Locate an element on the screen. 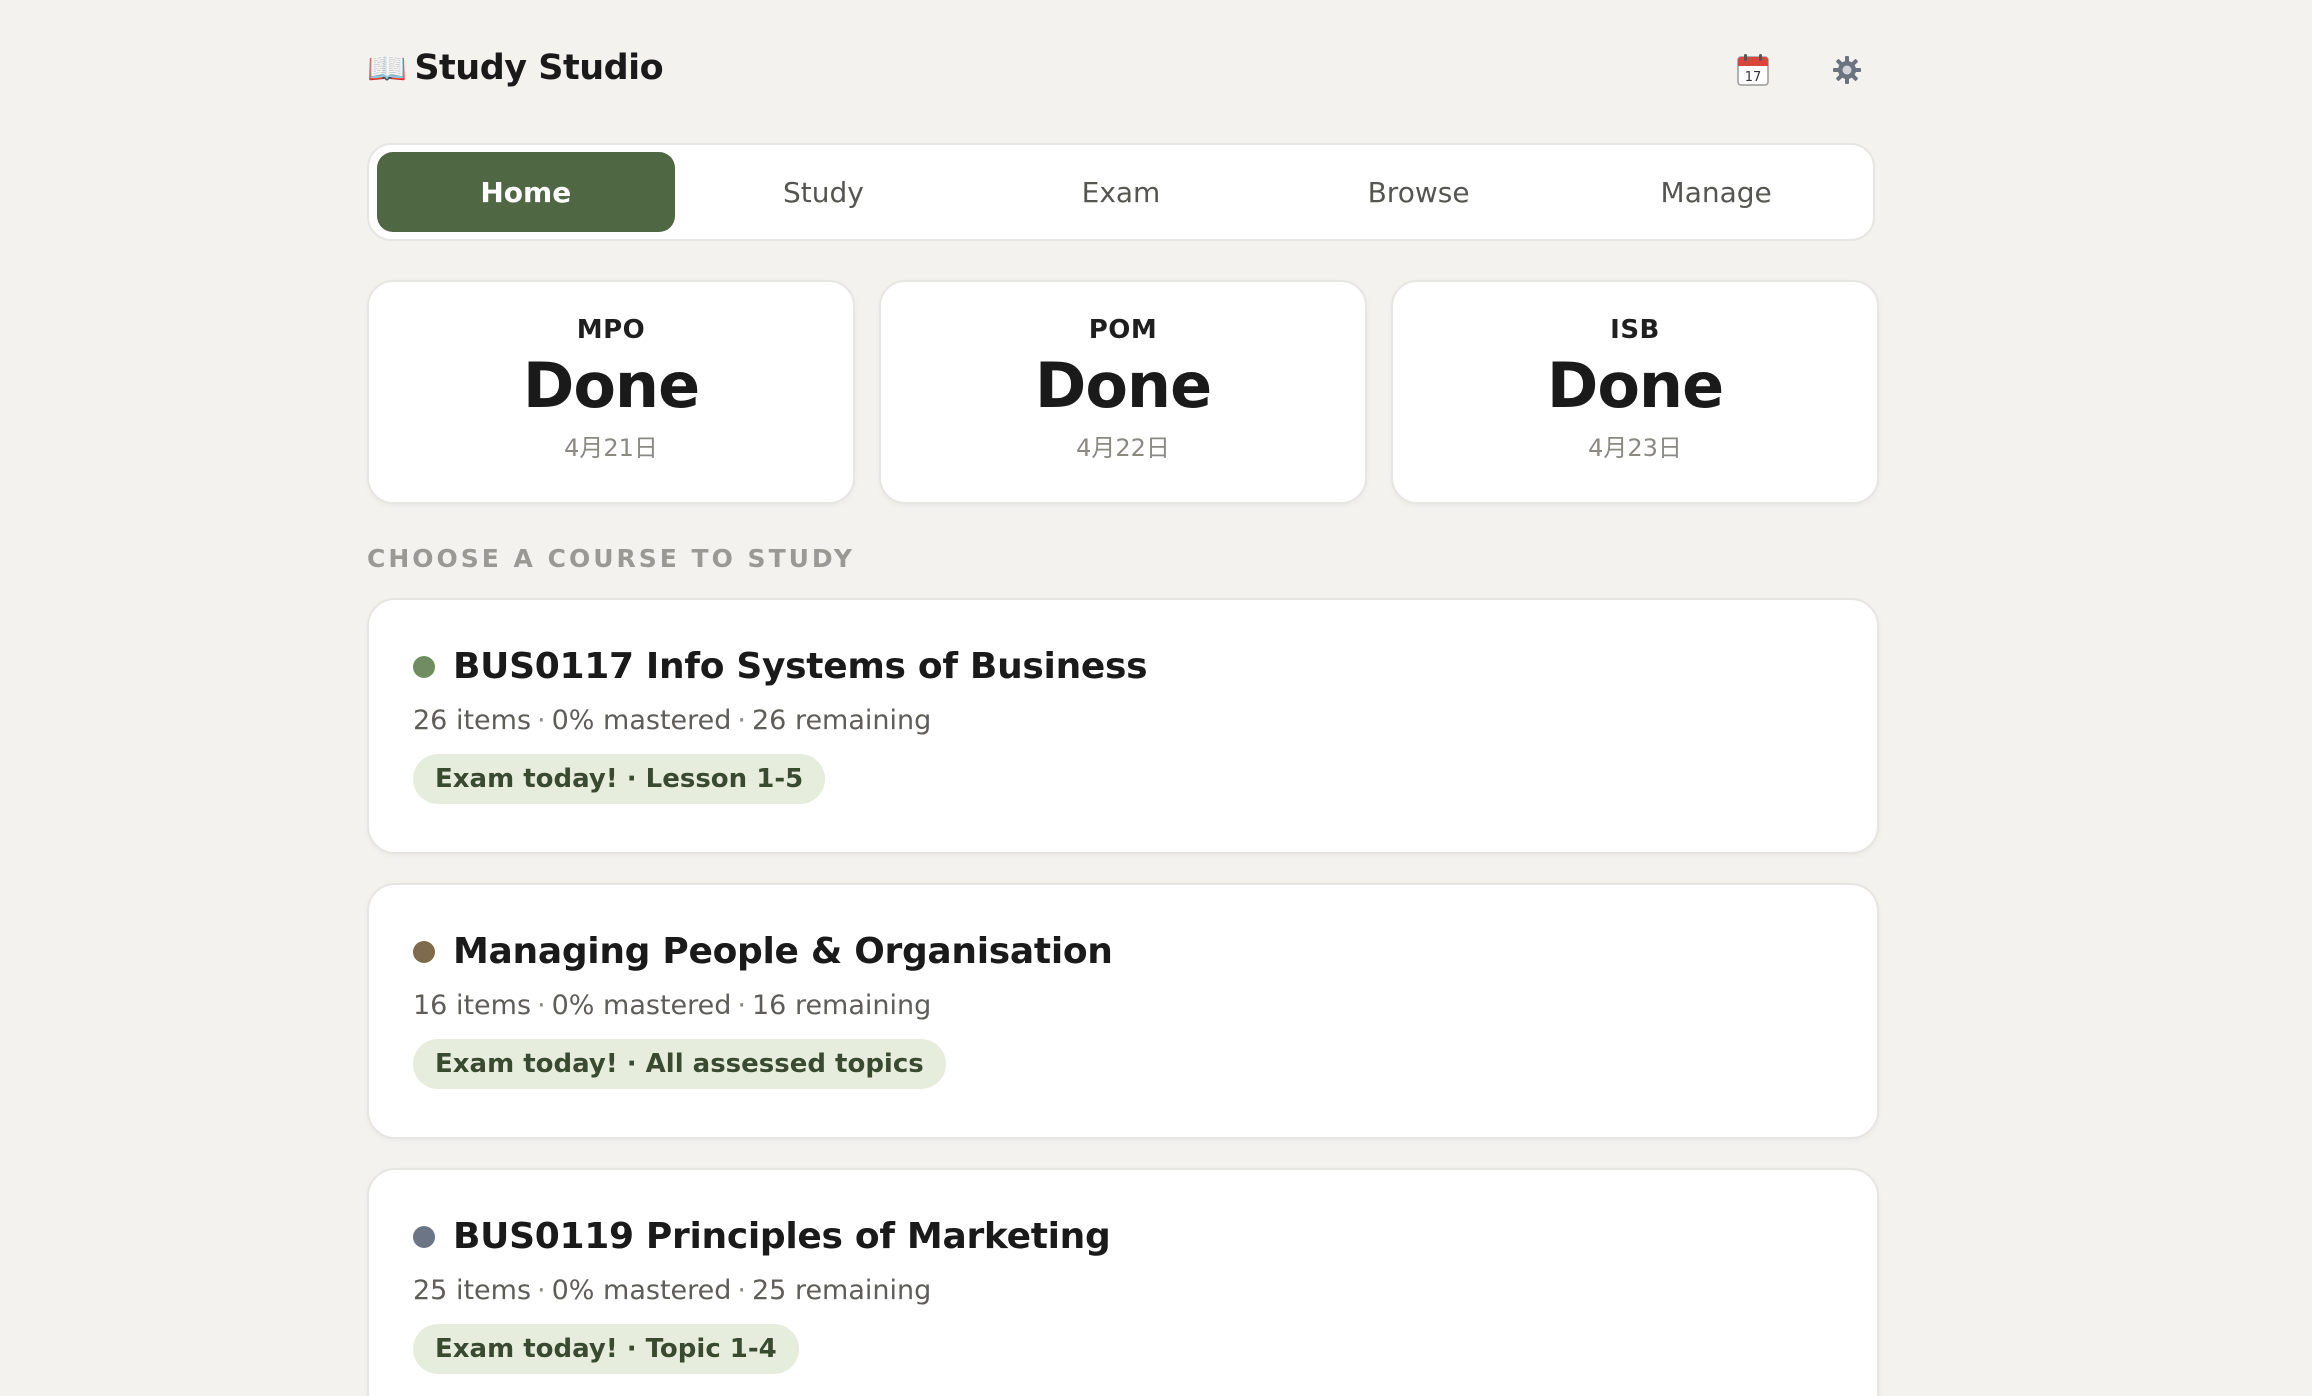 The image size is (2312, 1396). section-heading: CHOOSE A COURSE TO STUDY is located at coordinates (611, 558).